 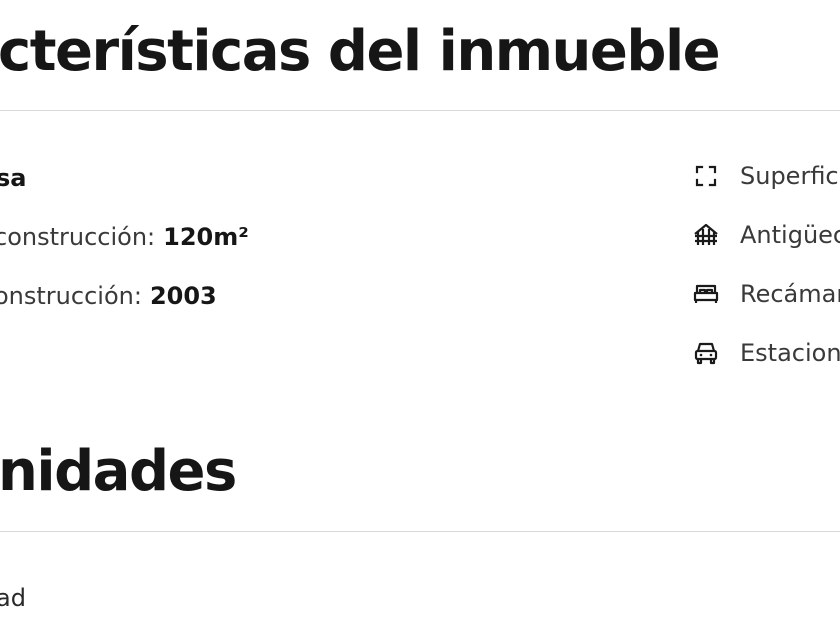 What do you see at coordinates (360, 51) in the screenshot?
I see `features-section-title: cterísticas del inmueble` at bounding box center [360, 51].